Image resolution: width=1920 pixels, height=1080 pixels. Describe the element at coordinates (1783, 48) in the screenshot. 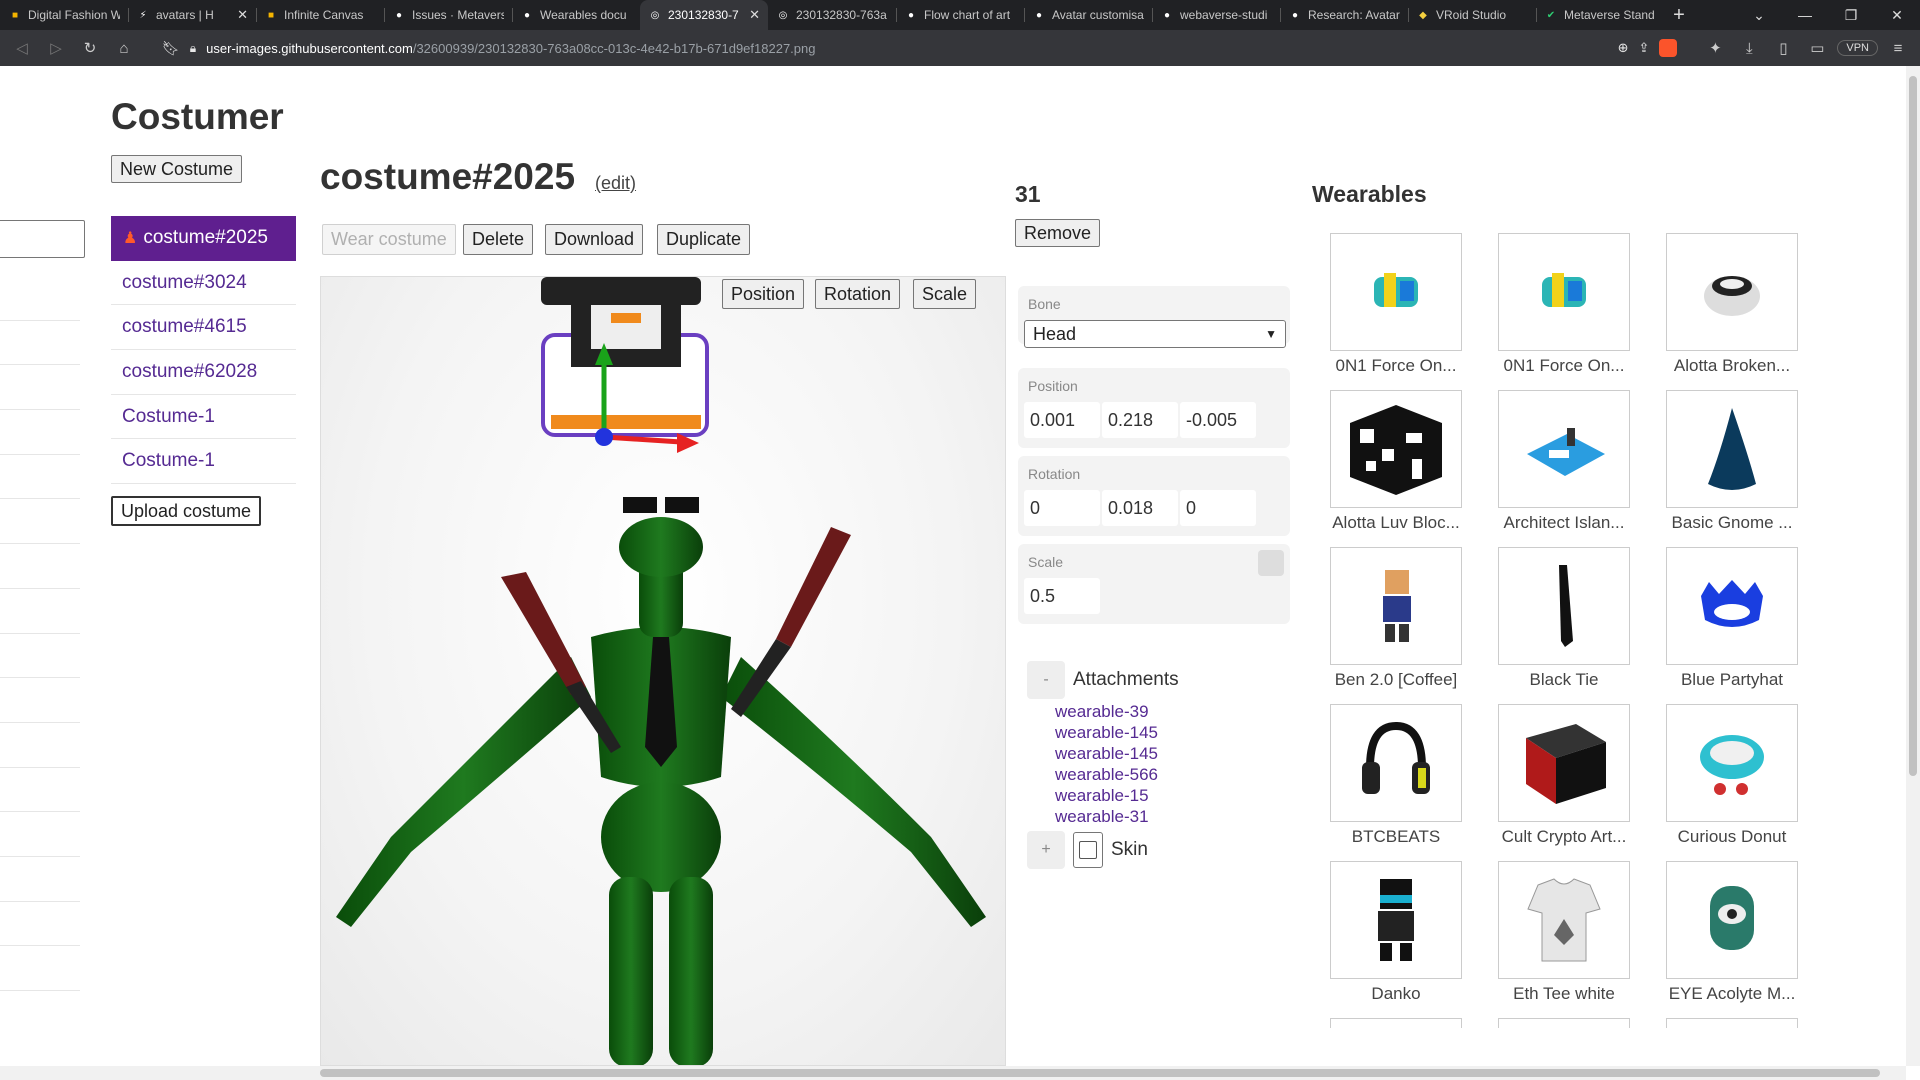

I see `sidebar-icon: ▯` at that location.